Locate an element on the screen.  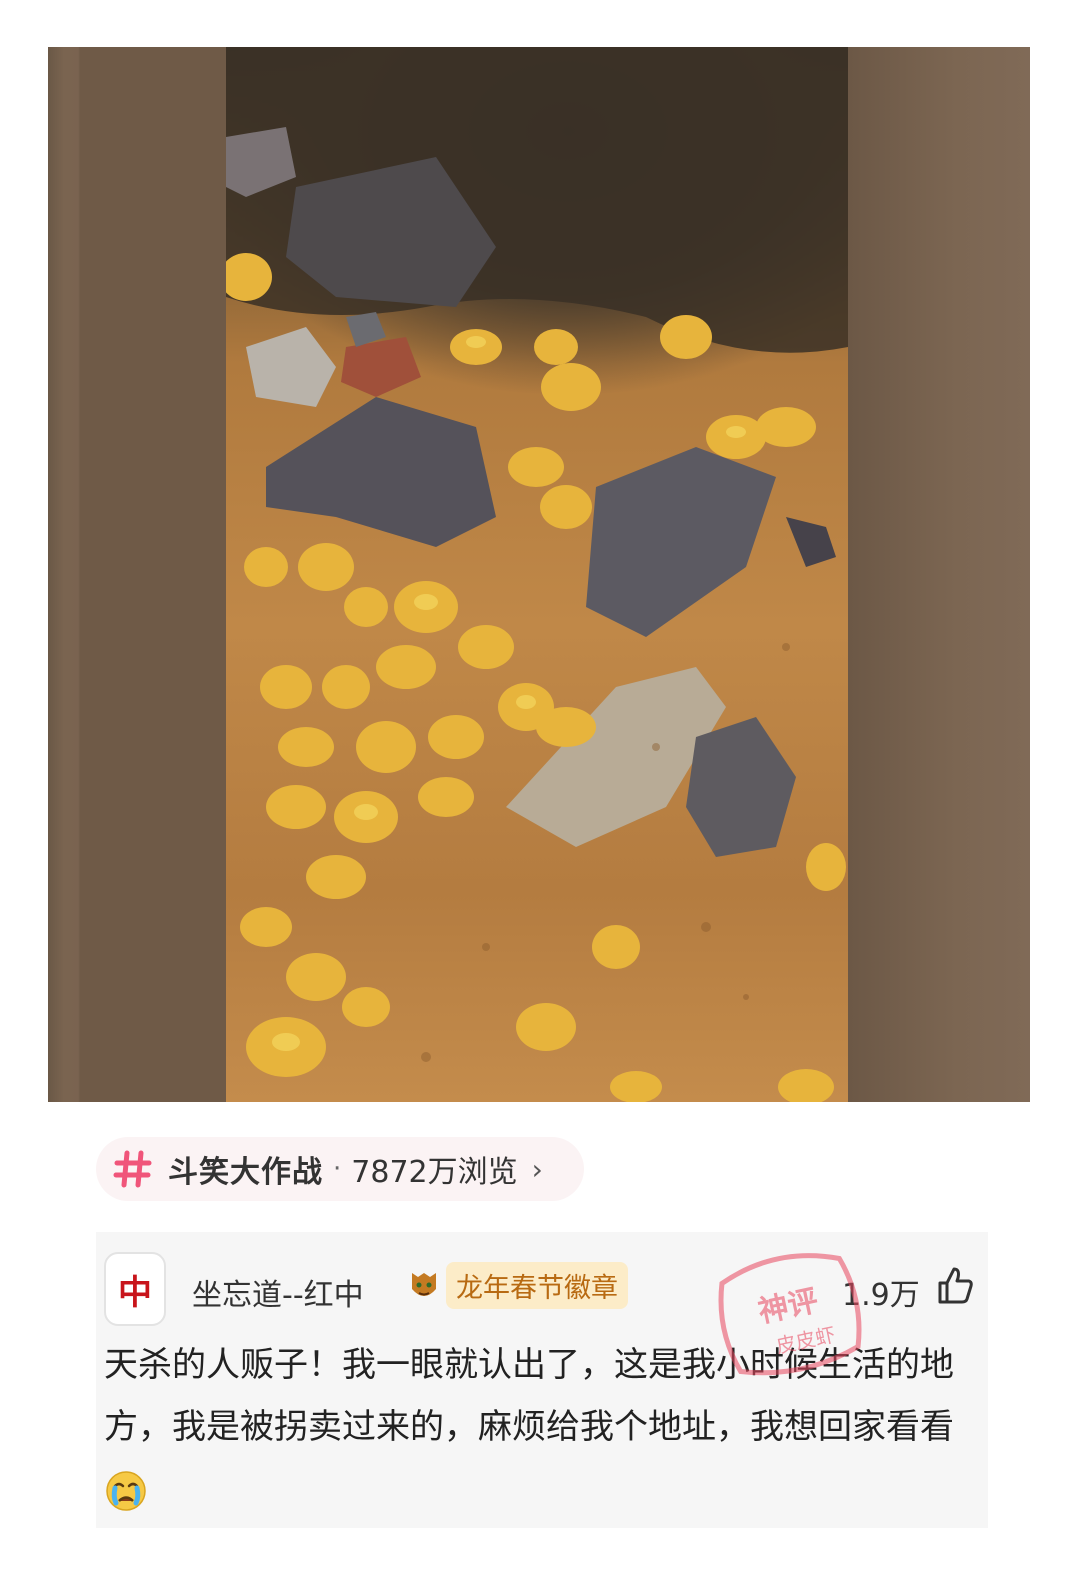
thumbs-up-icon is located at coordinates (955, 1285).